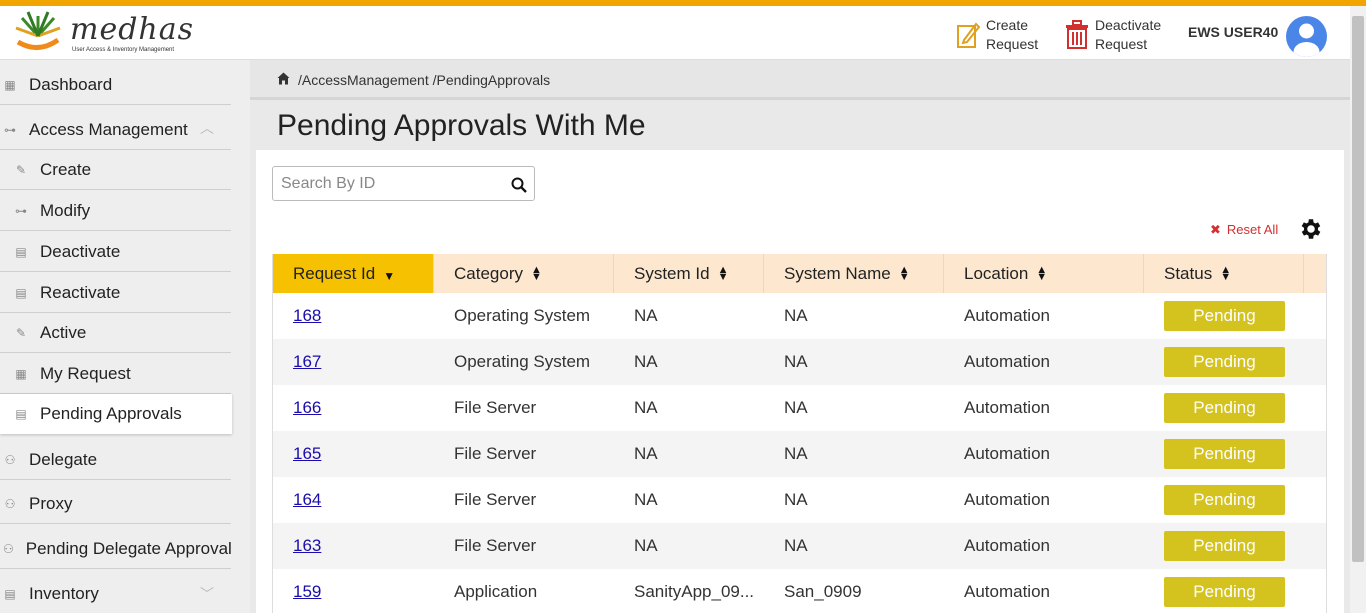  I want to click on create-request-button: Create Request, so click(1011, 35).